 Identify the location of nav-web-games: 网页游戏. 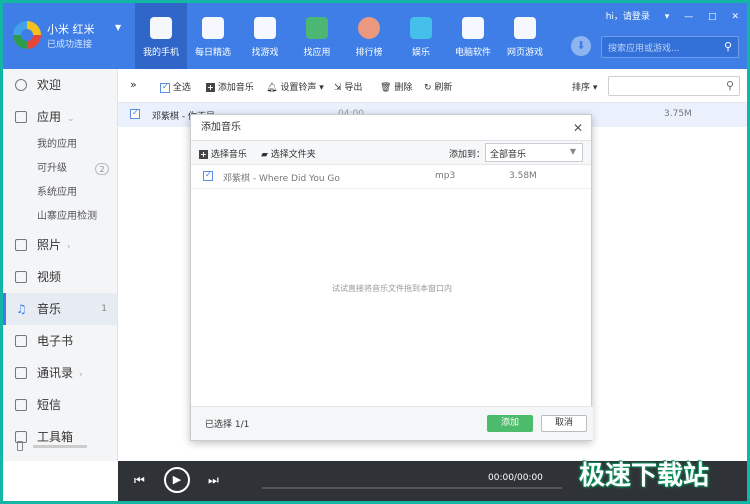
(525, 36).